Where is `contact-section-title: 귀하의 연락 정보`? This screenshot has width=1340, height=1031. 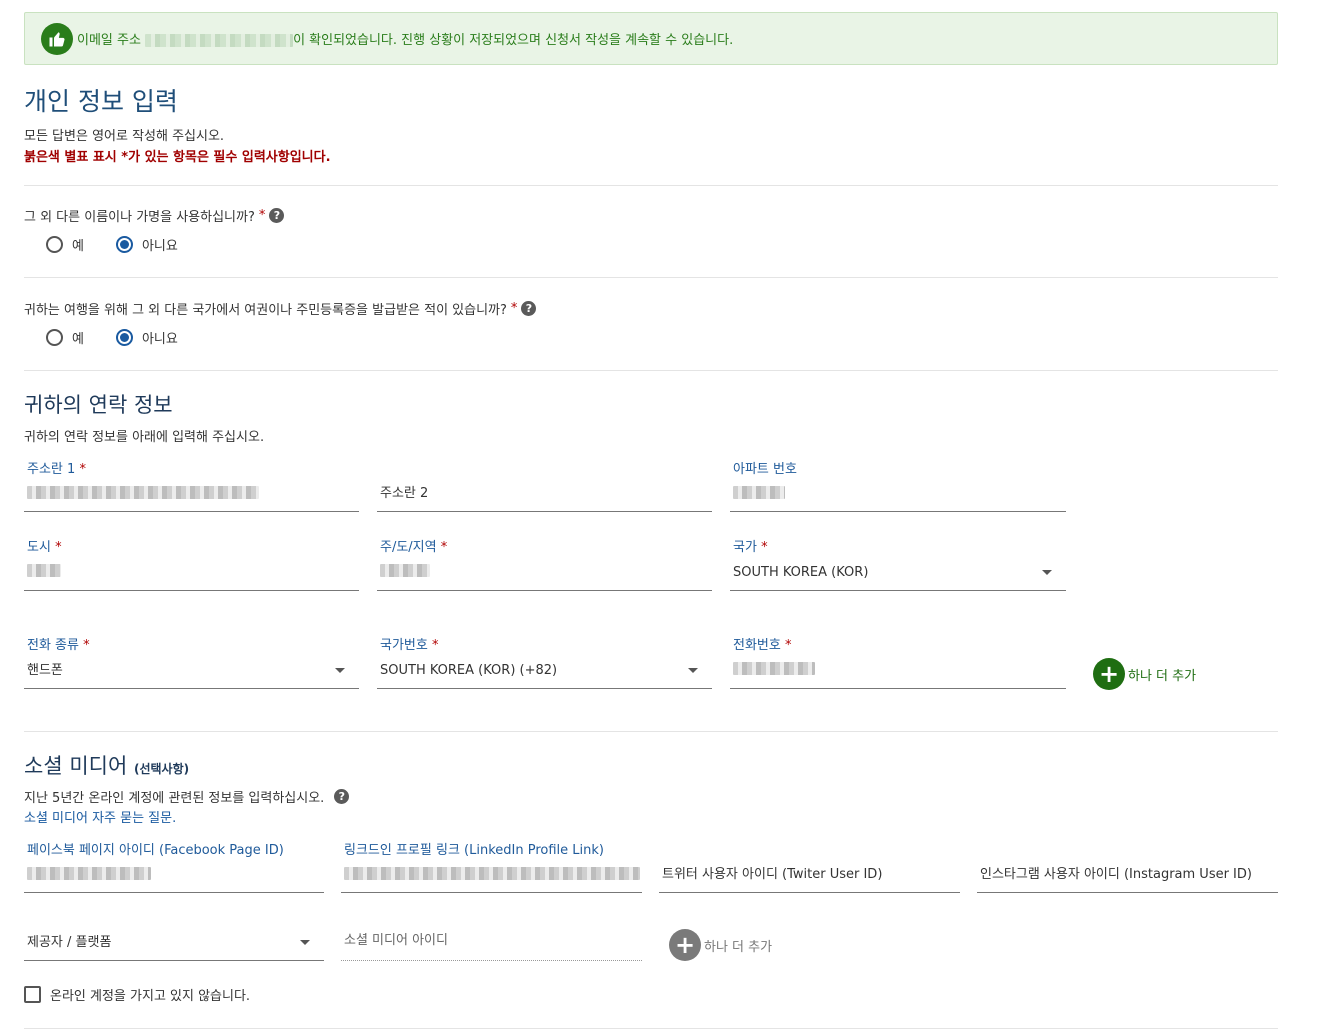 contact-section-title: 귀하의 연락 정보 is located at coordinates (98, 405).